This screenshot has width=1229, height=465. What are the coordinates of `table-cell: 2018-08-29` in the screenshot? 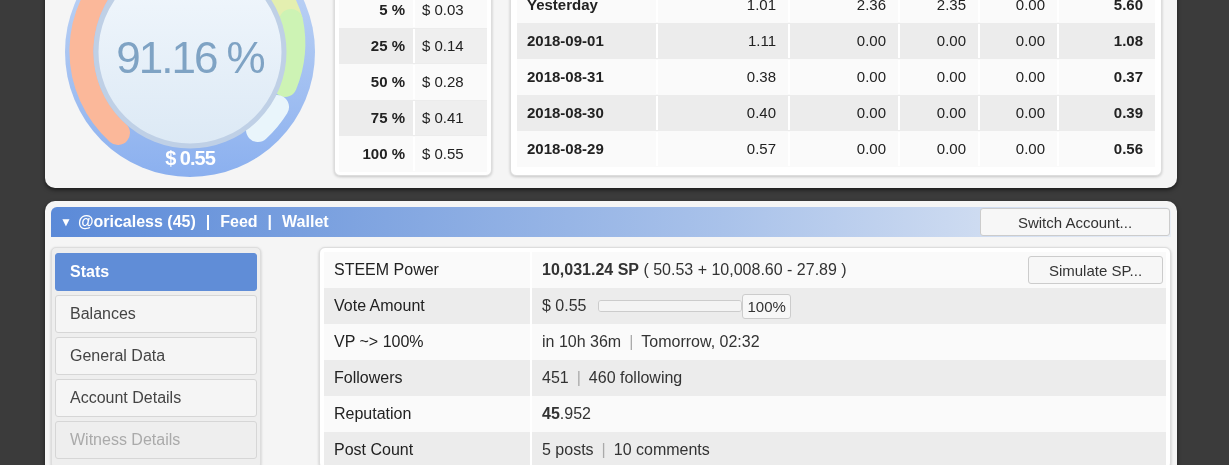 It's located at (587, 149).